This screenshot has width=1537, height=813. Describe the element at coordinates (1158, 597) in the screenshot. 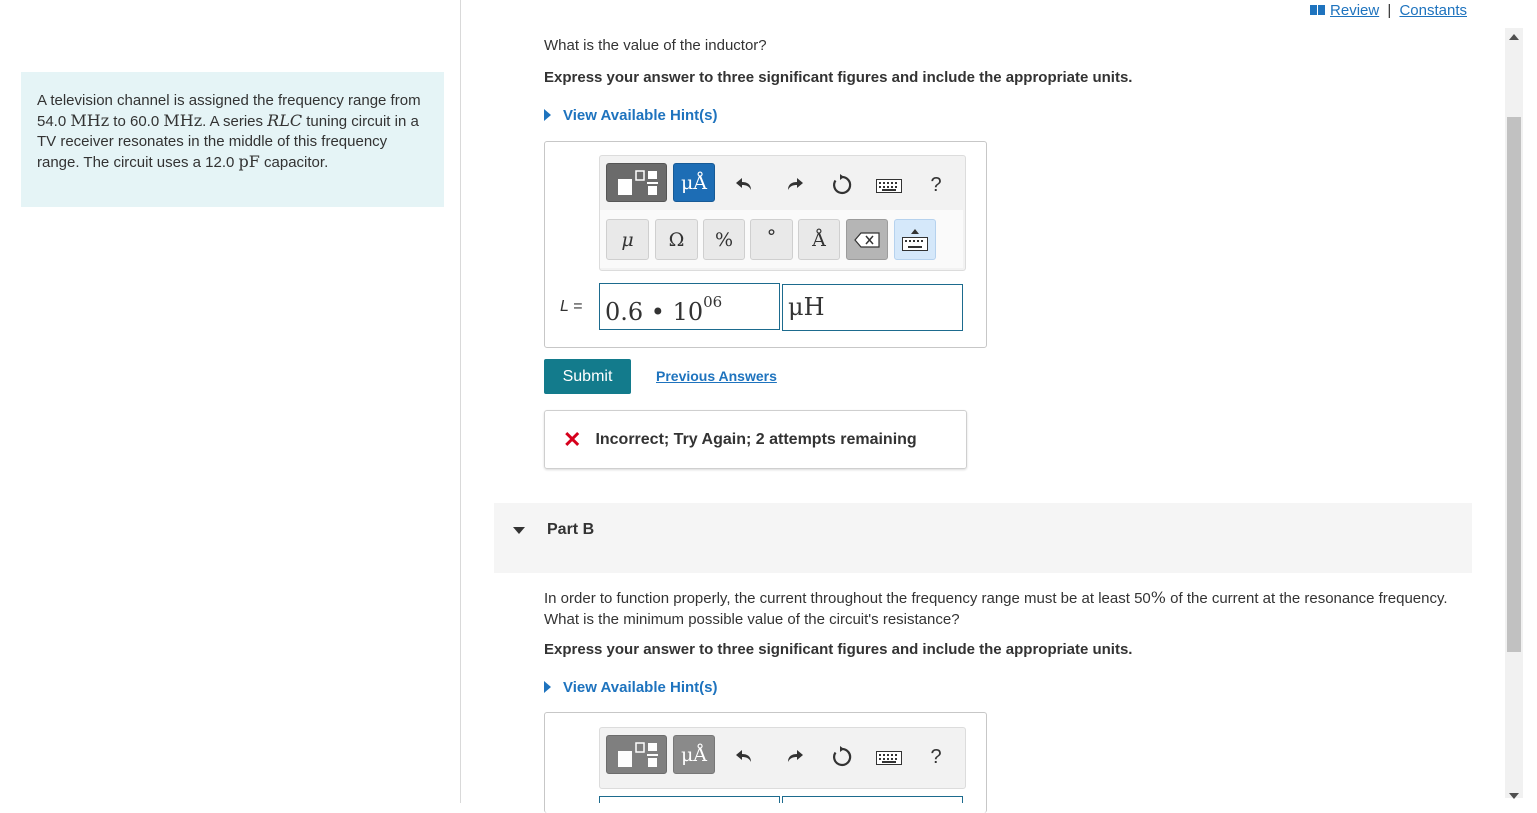

I see `percent-symbol: %` at that location.